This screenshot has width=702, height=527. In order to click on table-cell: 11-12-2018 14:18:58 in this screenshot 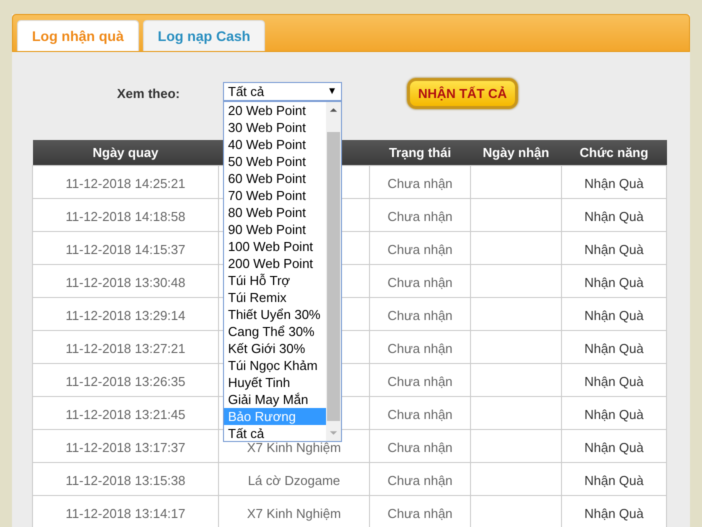, I will do `click(125, 215)`.